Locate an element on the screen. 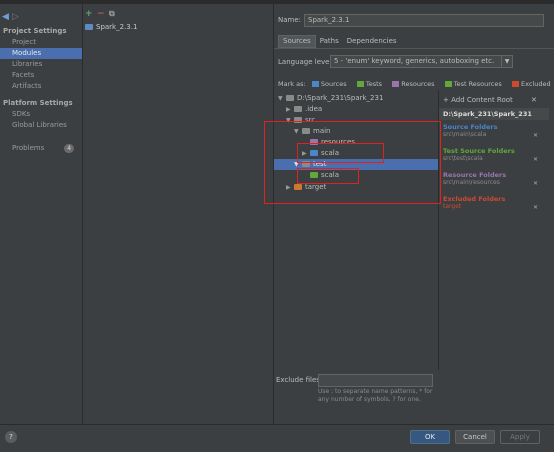  sidebar-item-problems: Problems 4 is located at coordinates (41, 148).